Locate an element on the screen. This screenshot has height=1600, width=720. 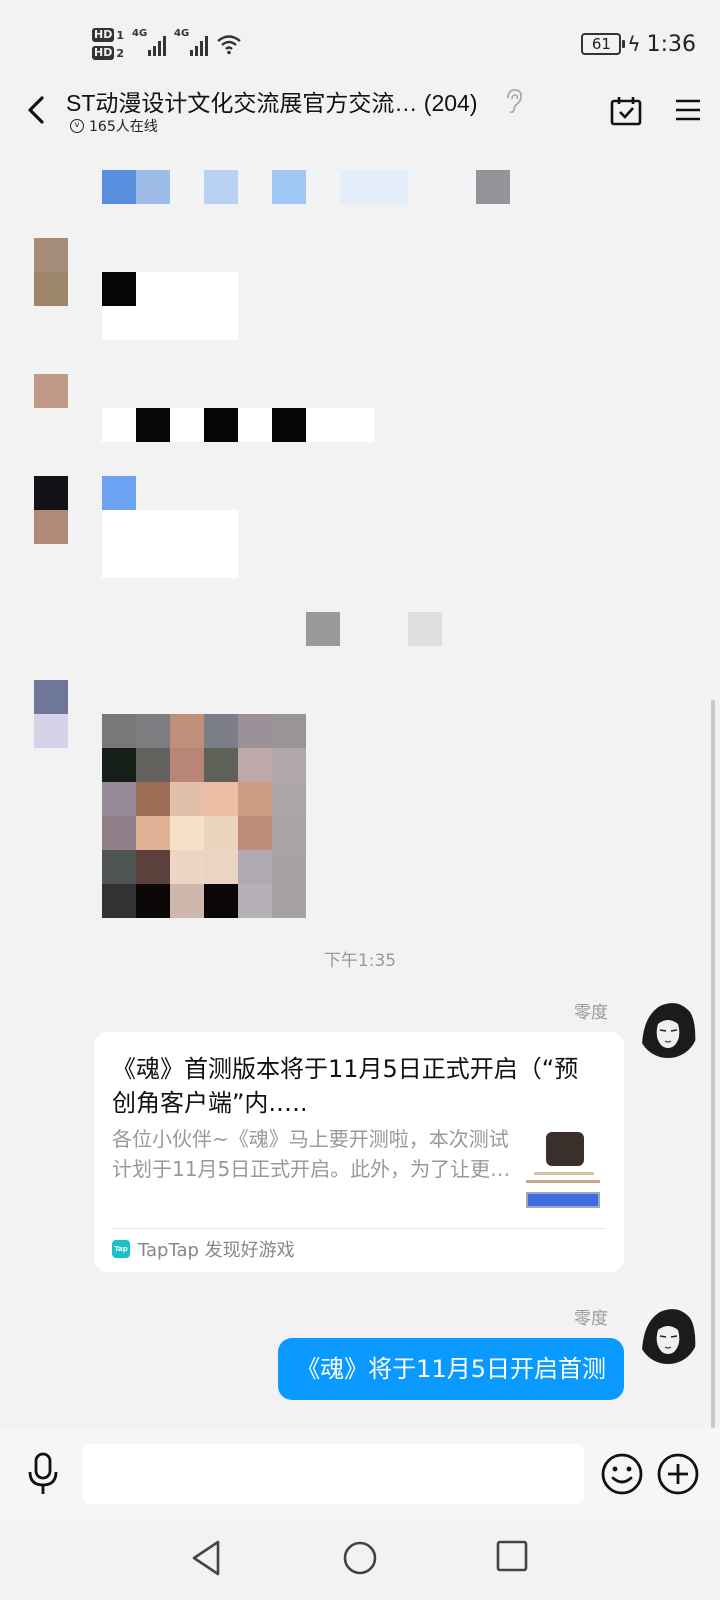
plus-icon is located at coordinates (678, 1474).